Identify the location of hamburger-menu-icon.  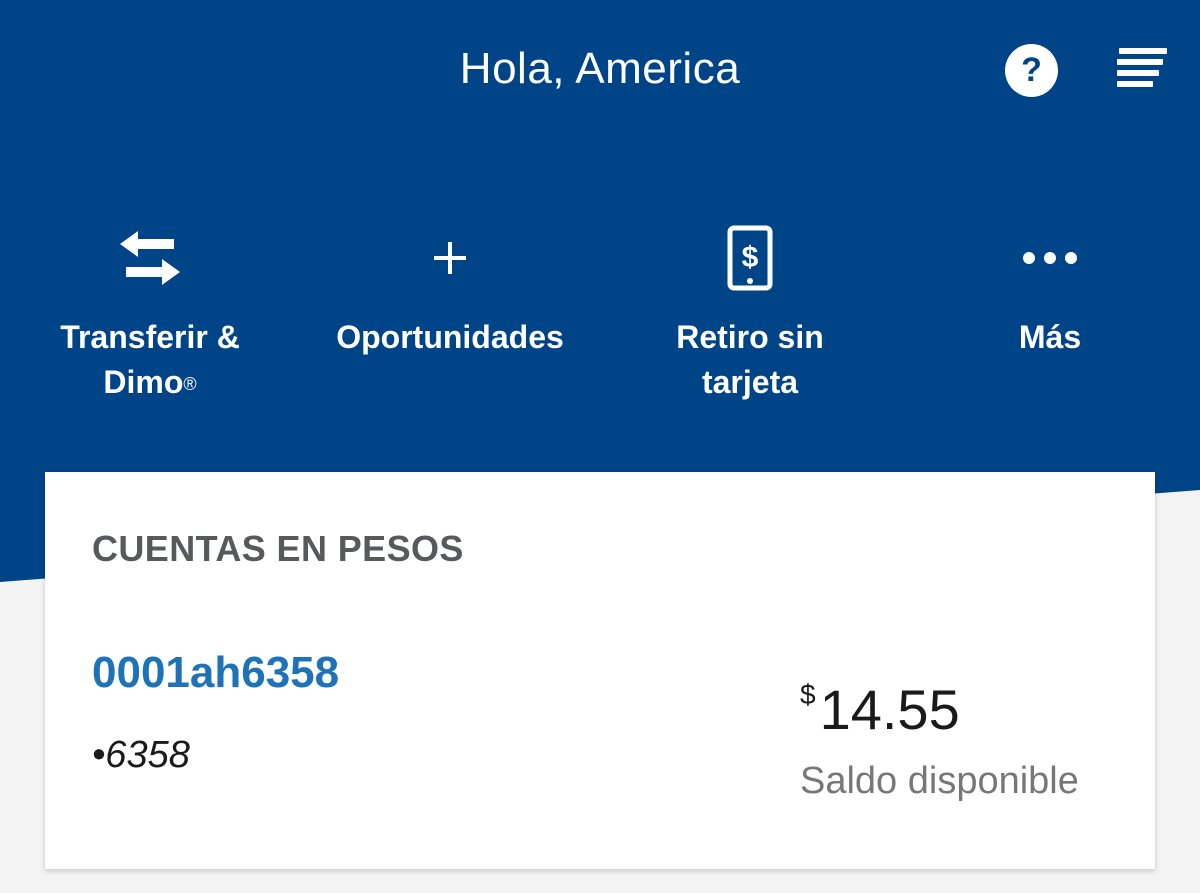
(1142, 67).